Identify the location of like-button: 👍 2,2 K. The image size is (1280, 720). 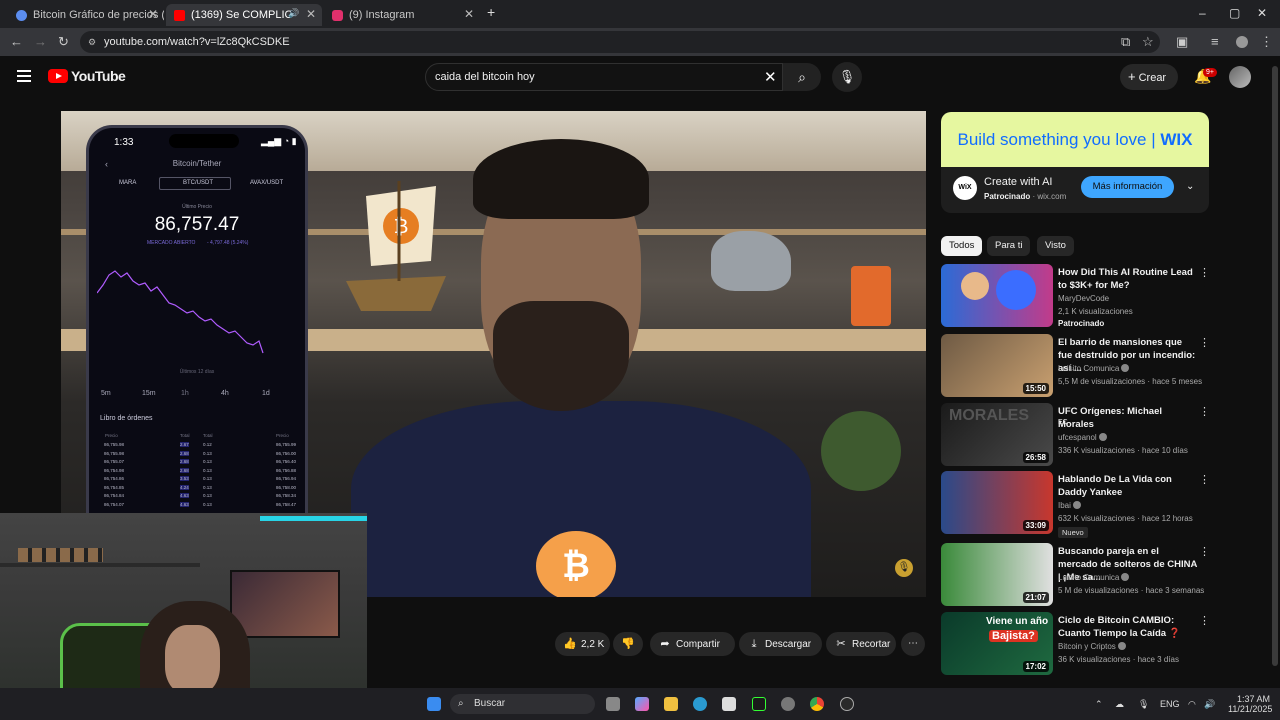
(582, 644).